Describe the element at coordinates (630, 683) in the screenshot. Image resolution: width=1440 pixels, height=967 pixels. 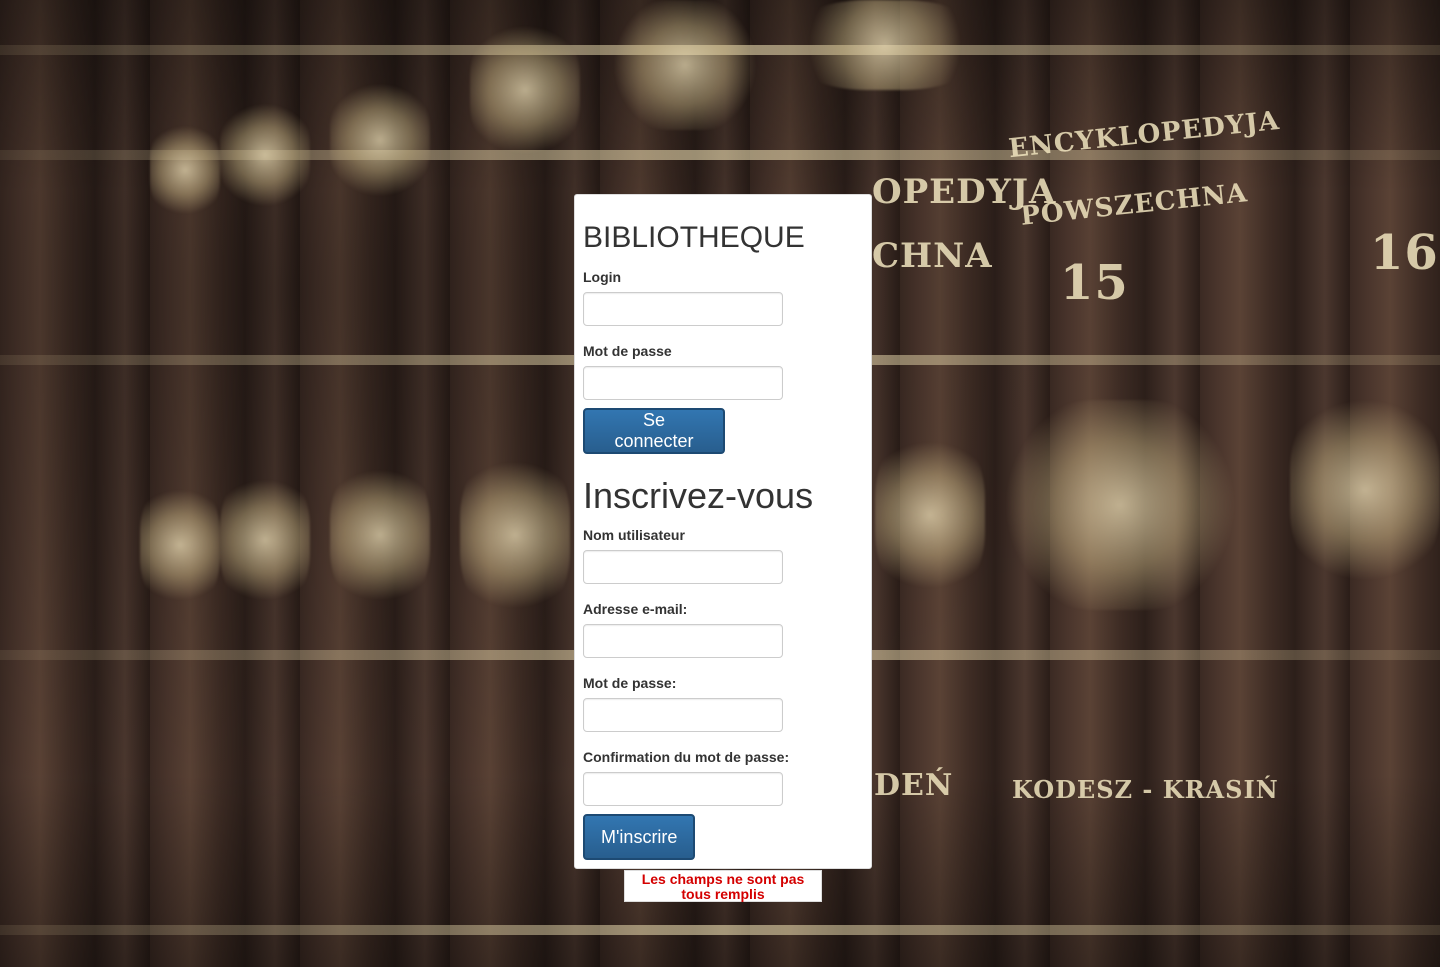
I see `register-password-label: Mot de passe:` at that location.